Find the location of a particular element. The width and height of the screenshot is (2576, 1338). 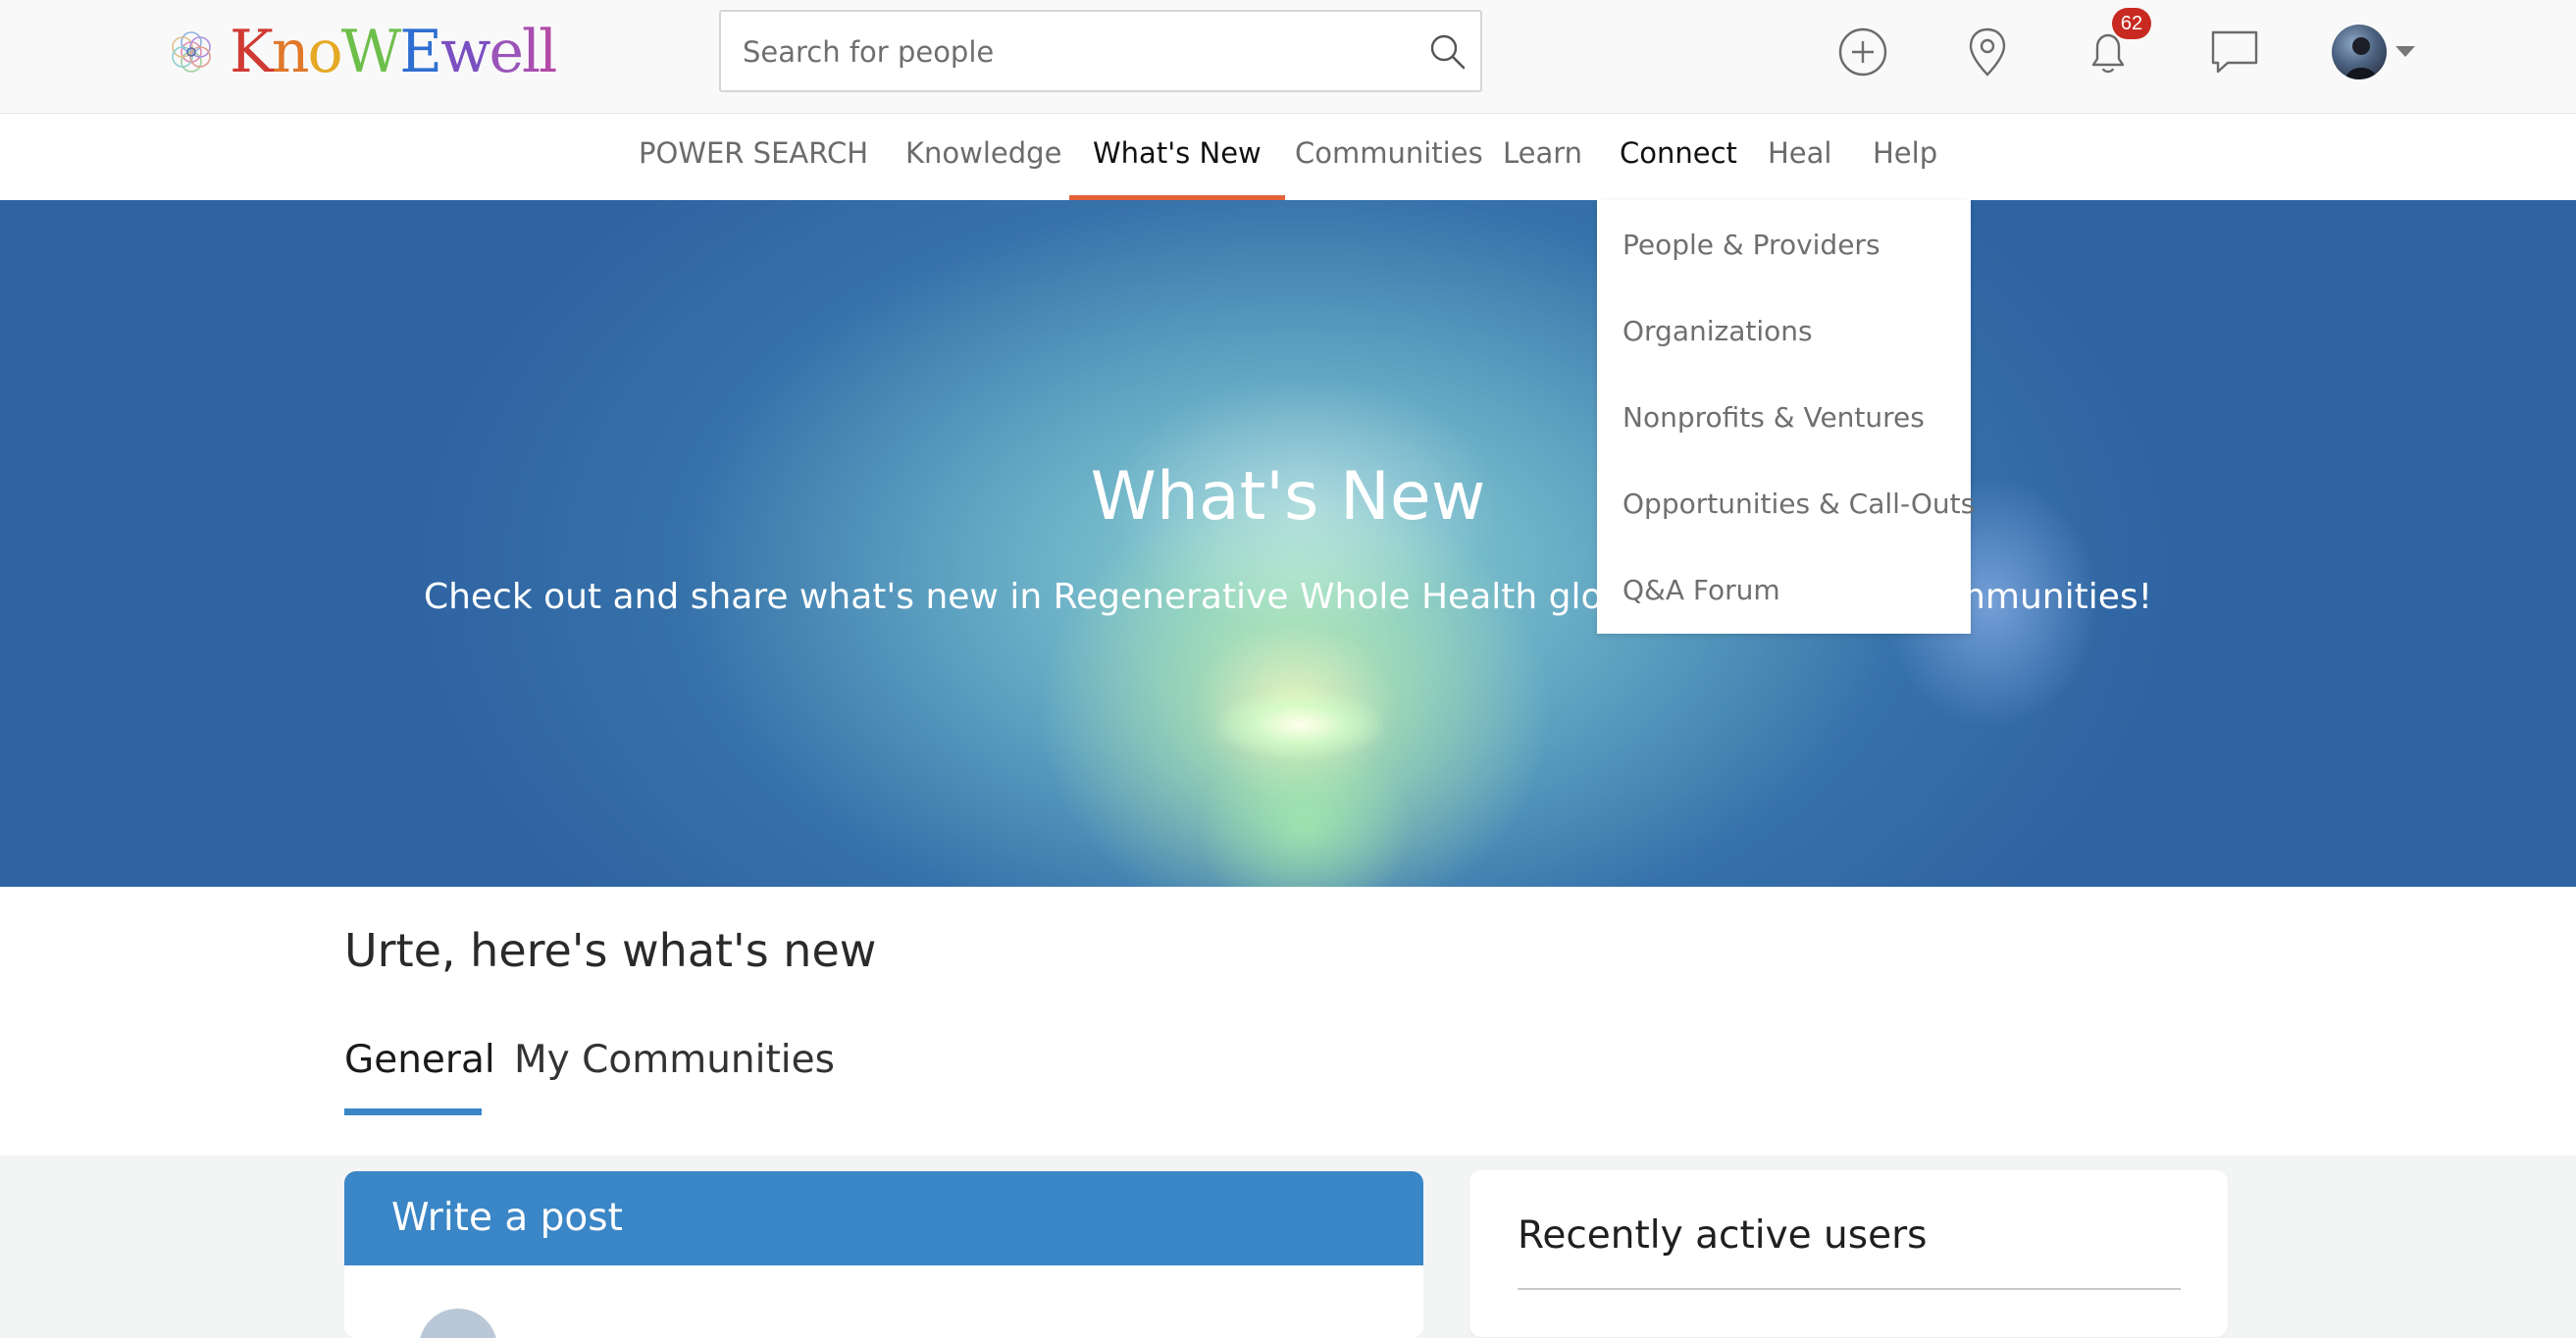

nav-communities: Communities is located at coordinates (1389, 157).